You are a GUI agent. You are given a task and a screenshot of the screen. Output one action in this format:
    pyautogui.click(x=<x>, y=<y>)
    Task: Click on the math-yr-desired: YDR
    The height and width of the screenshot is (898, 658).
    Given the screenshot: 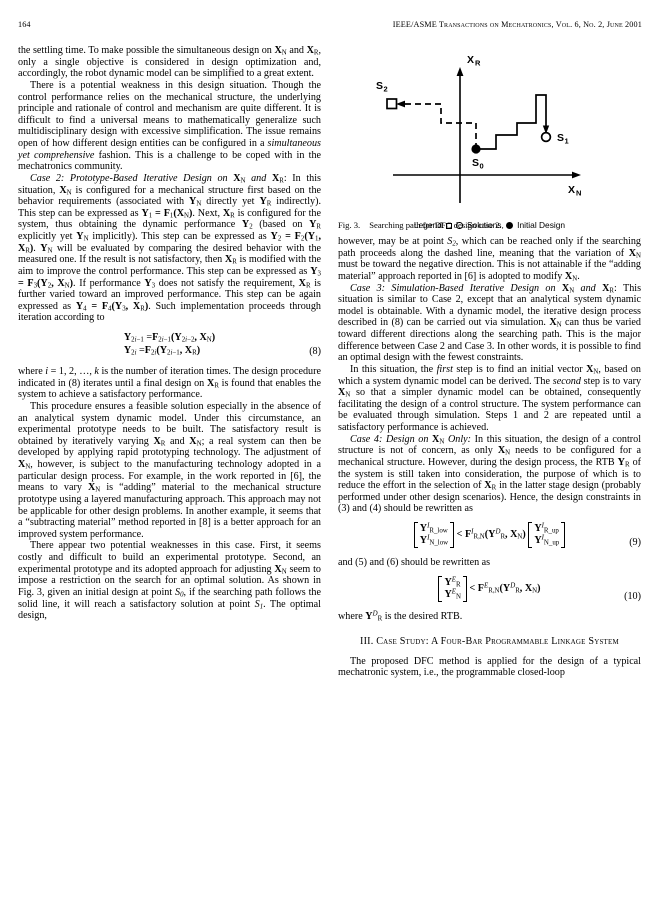 What is the action you would take?
    pyautogui.click(x=374, y=616)
    